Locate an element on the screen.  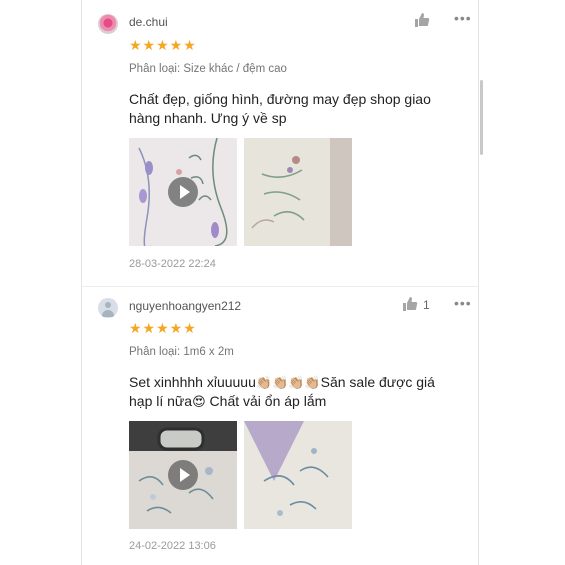
username: nguyenhoangyen212 is located at coordinates (185, 306).